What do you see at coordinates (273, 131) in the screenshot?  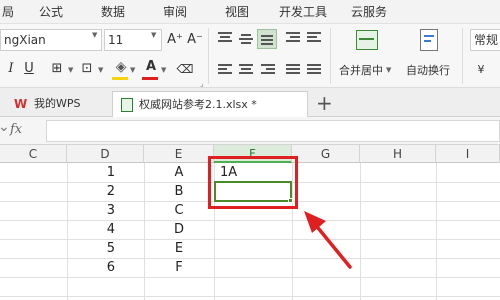 I see `formula-input` at bounding box center [273, 131].